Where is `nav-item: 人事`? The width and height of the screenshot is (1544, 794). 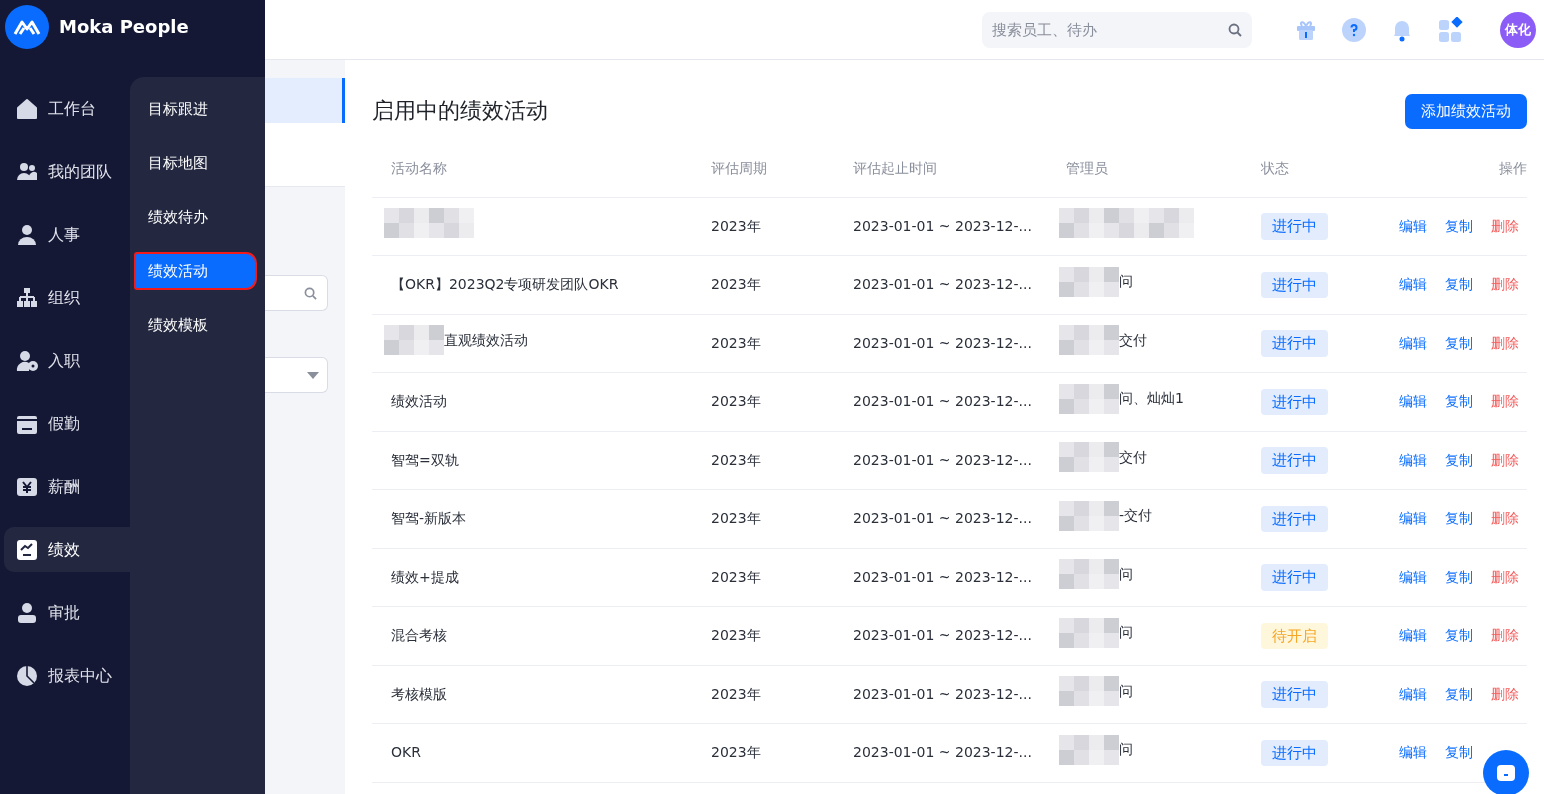 nav-item: 人事 is located at coordinates (67, 234).